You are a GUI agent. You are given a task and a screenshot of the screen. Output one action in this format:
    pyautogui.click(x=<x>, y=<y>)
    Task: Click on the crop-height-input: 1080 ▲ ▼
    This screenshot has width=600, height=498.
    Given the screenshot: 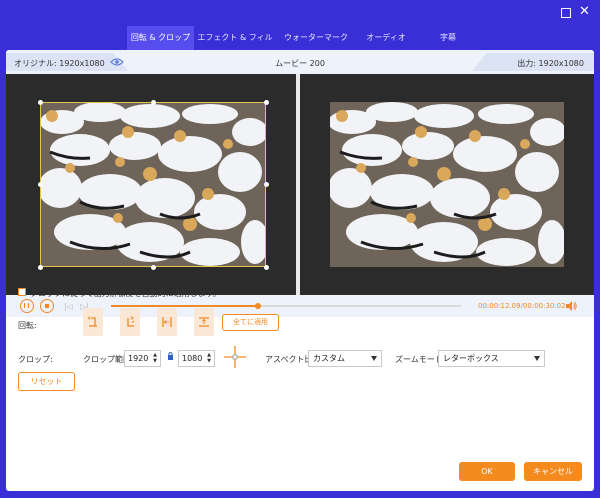 What is the action you would take?
    pyautogui.click(x=196, y=358)
    